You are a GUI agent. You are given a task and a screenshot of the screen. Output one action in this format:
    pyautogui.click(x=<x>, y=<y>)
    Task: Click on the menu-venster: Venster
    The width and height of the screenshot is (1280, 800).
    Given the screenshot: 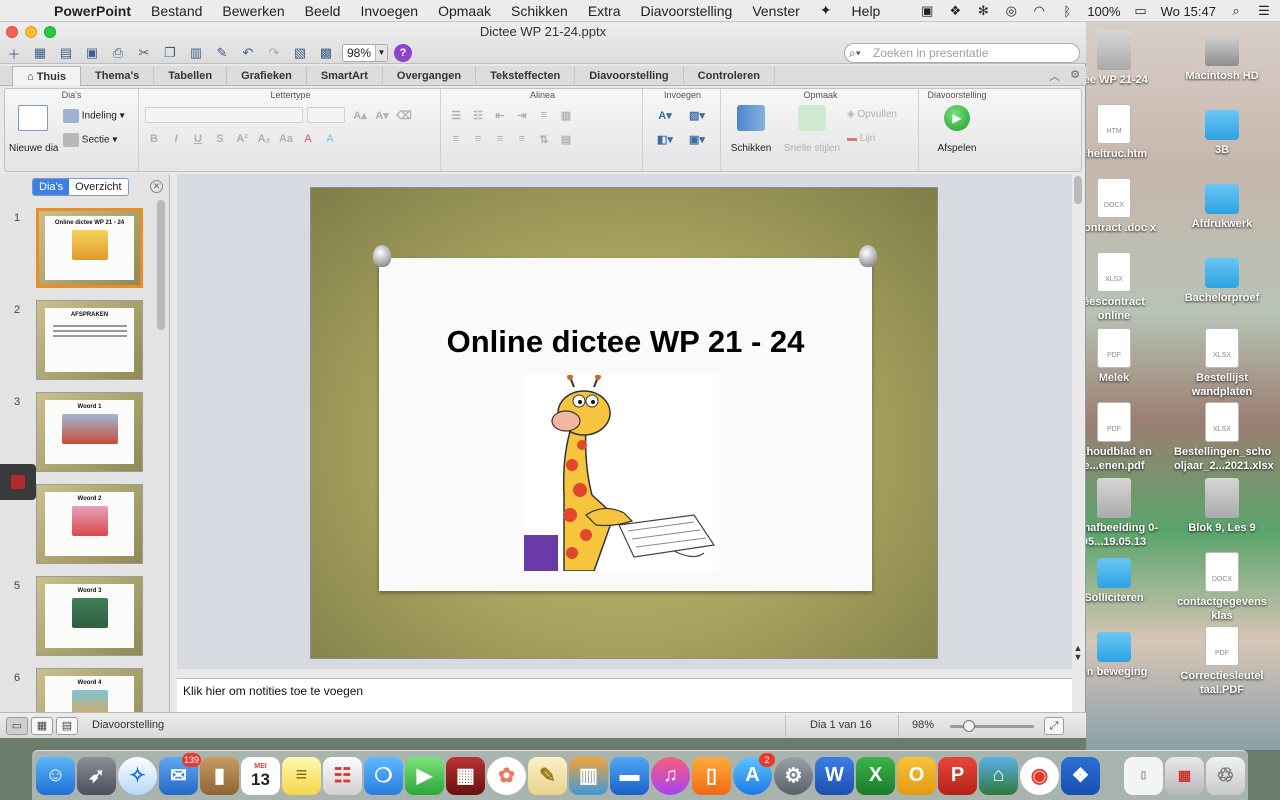 What is the action you would take?
    pyautogui.click(x=775, y=11)
    